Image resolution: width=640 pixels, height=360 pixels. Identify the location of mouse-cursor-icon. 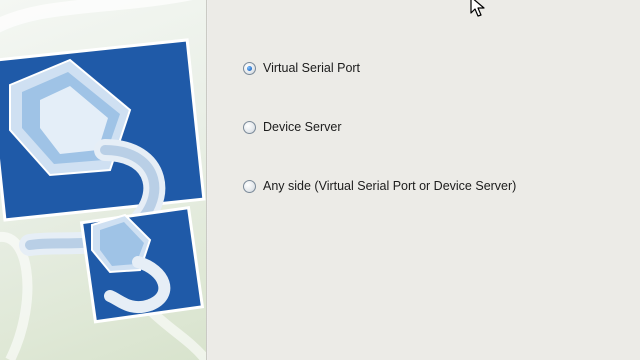
(477, 8).